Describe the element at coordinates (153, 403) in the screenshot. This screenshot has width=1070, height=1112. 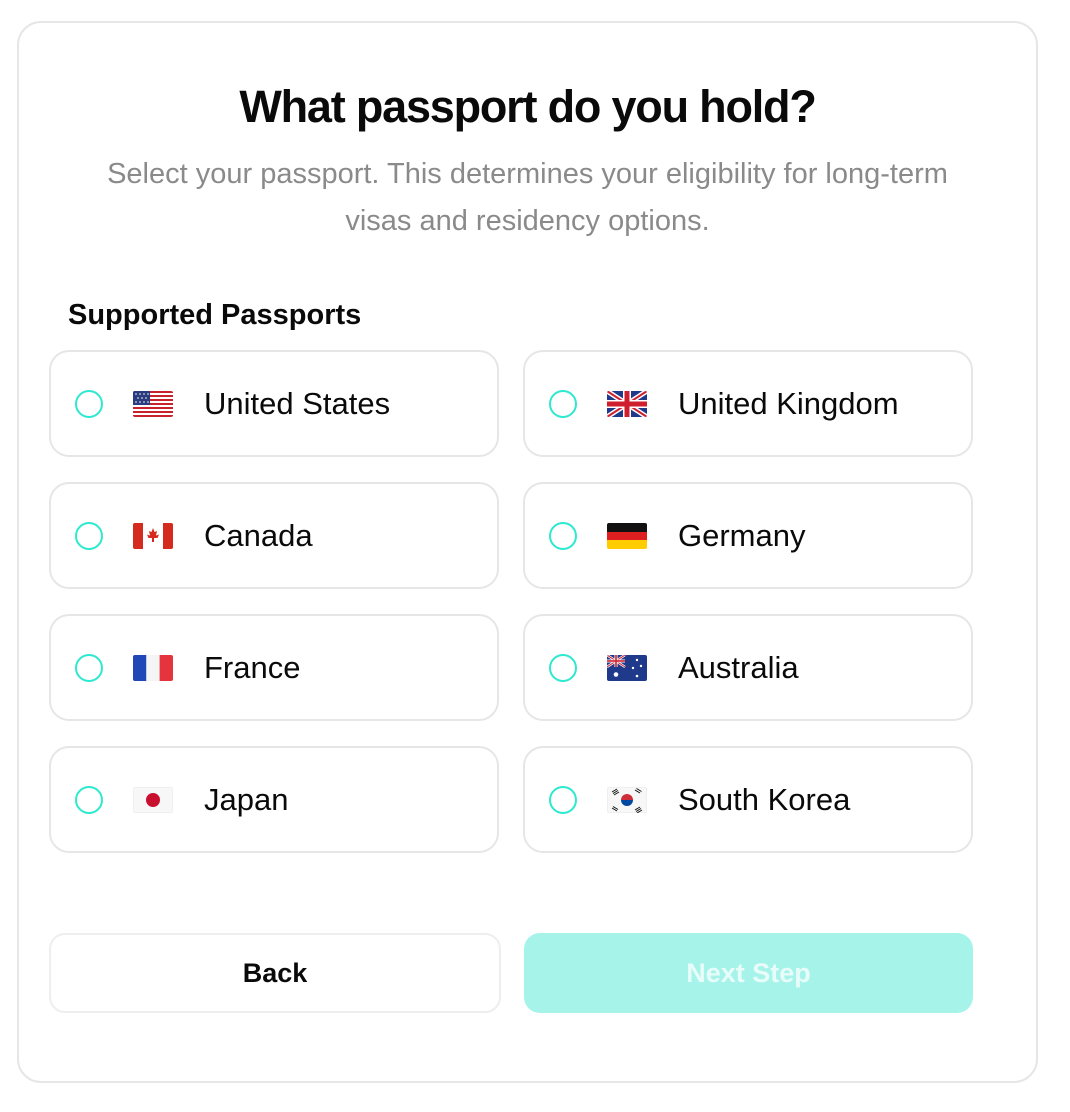
I see `us-flag-icon` at that location.